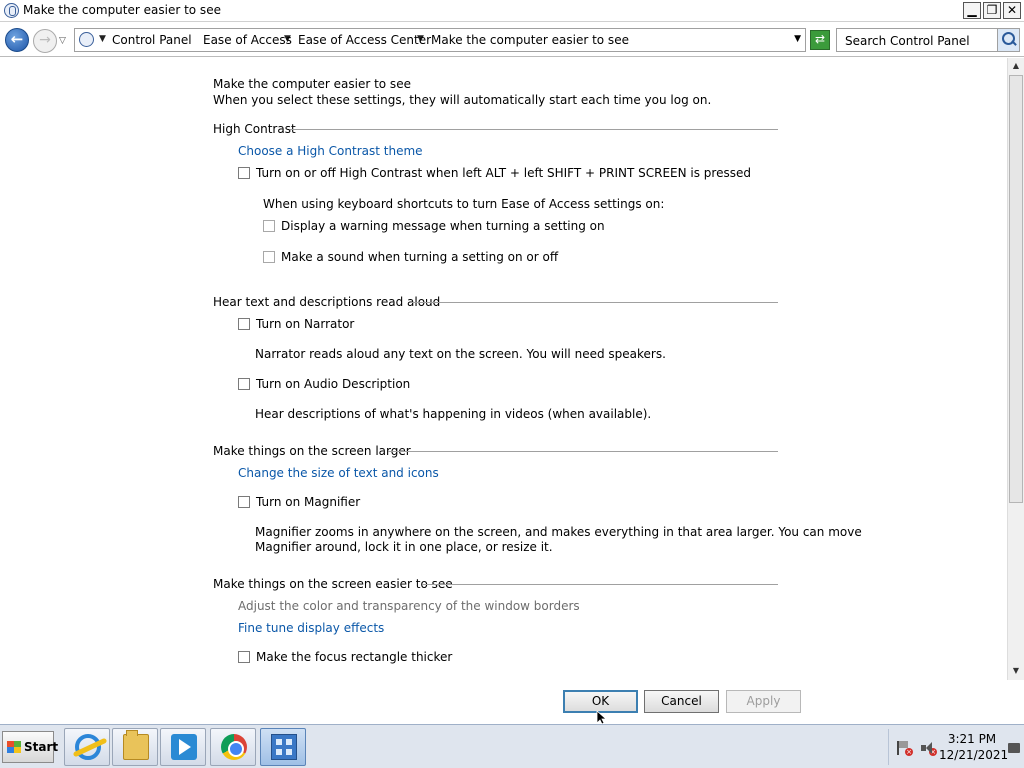 Image resolution: width=1024 pixels, height=768 pixels. What do you see at coordinates (972, 739) in the screenshot?
I see `clock-time: 3:21 PM` at bounding box center [972, 739].